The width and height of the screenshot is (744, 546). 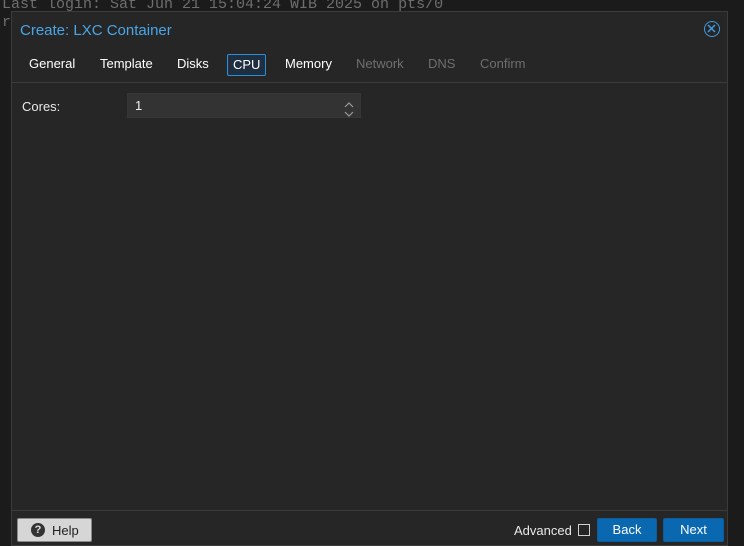 What do you see at coordinates (442, 63) in the screenshot?
I see `tab-dns: DNS` at bounding box center [442, 63].